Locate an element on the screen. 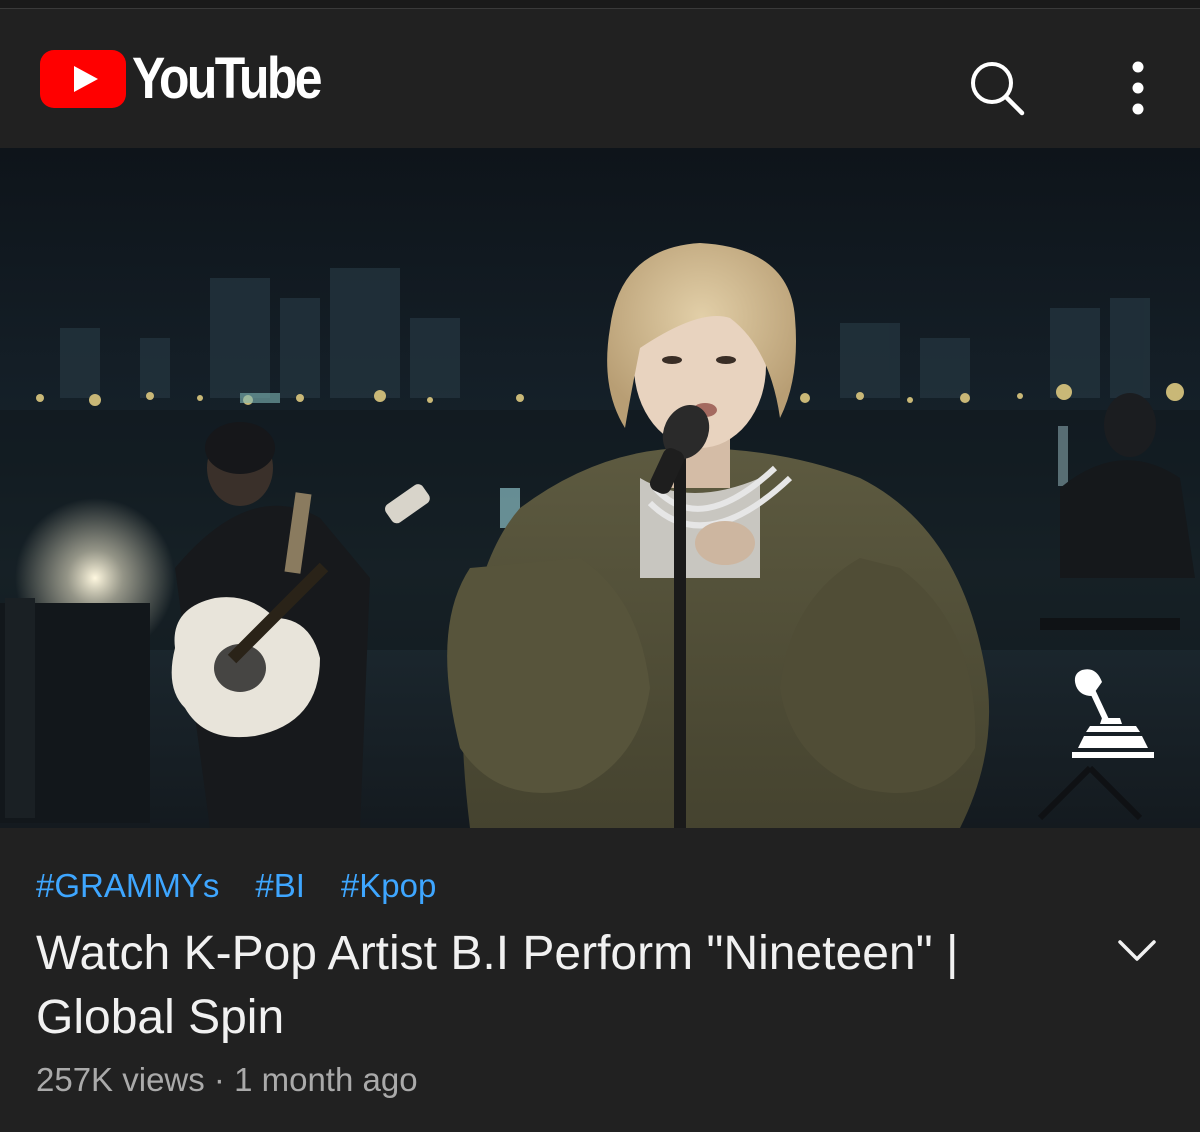  search-icon is located at coordinates (998, 89).